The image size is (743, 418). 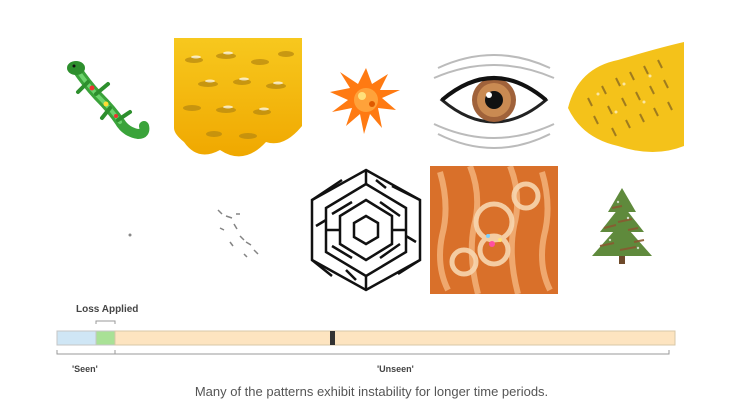 What do you see at coordinates (392, 352) in the screenshot?
I see `unseen-bracket` at bounding box center [392, 352].